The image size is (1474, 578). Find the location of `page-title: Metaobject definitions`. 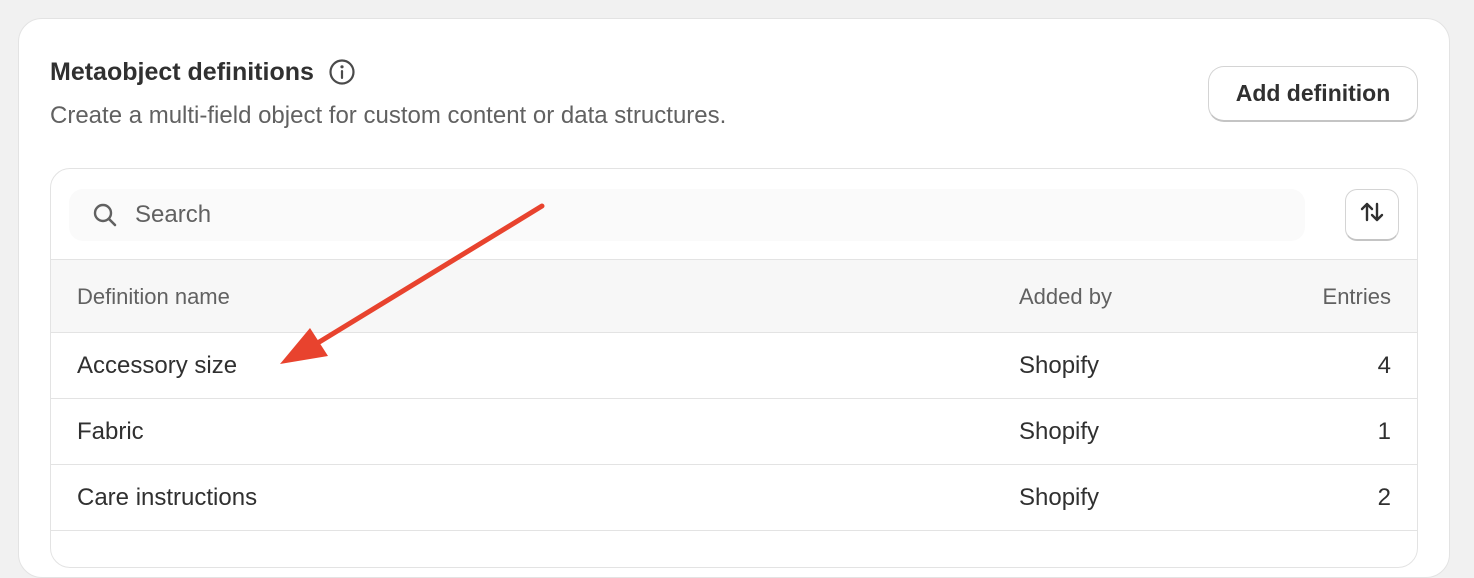

page-title: Metaobject definitions is located at coordinates (182, 72).